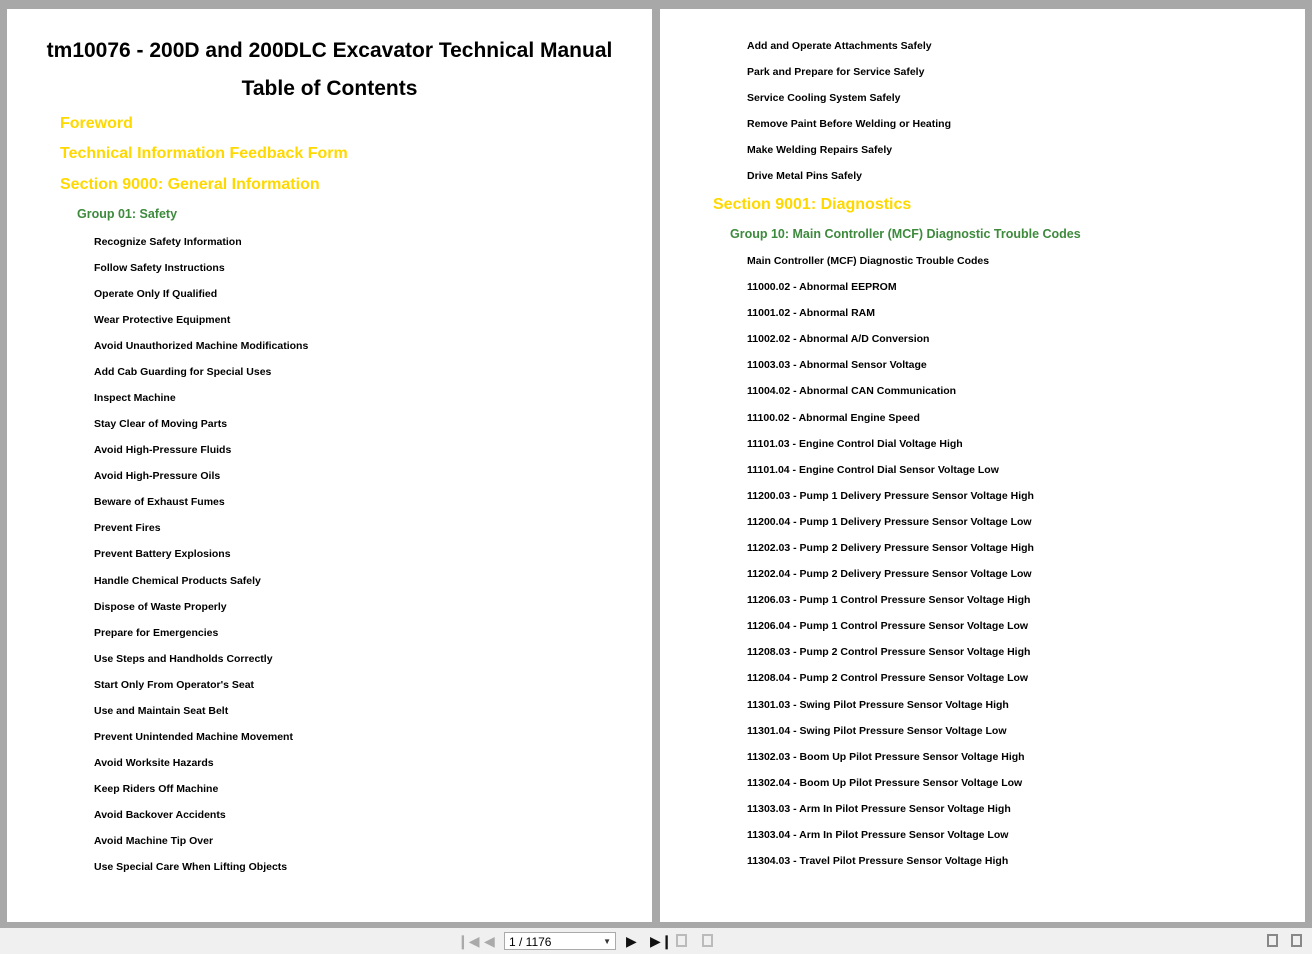 The height and width of the screenshot is (954, 1312). What do you see at coordinates (174, 685) in the screenshot?
I see `toc-item: Start Only From Operator's Seat` at bounding box center [174, 685].